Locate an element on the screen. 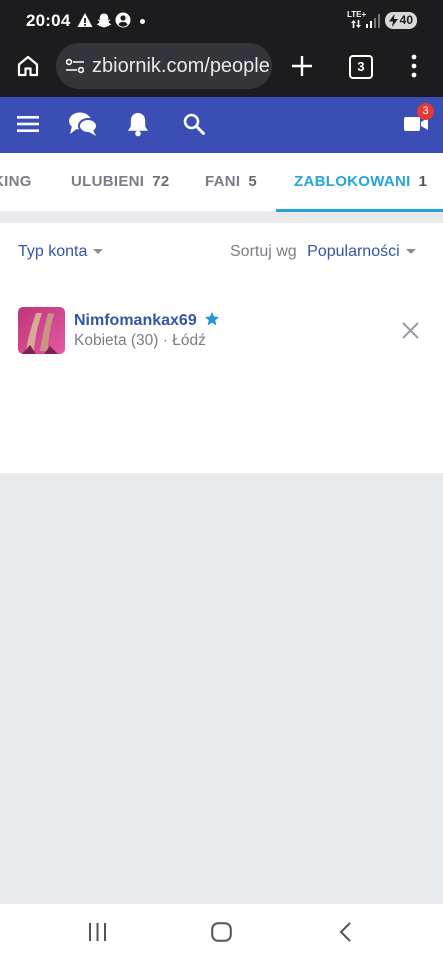 Image resolution: width=443 pixels, height=960 pixels. home-circle-icon is located at coordinates (221, 932).